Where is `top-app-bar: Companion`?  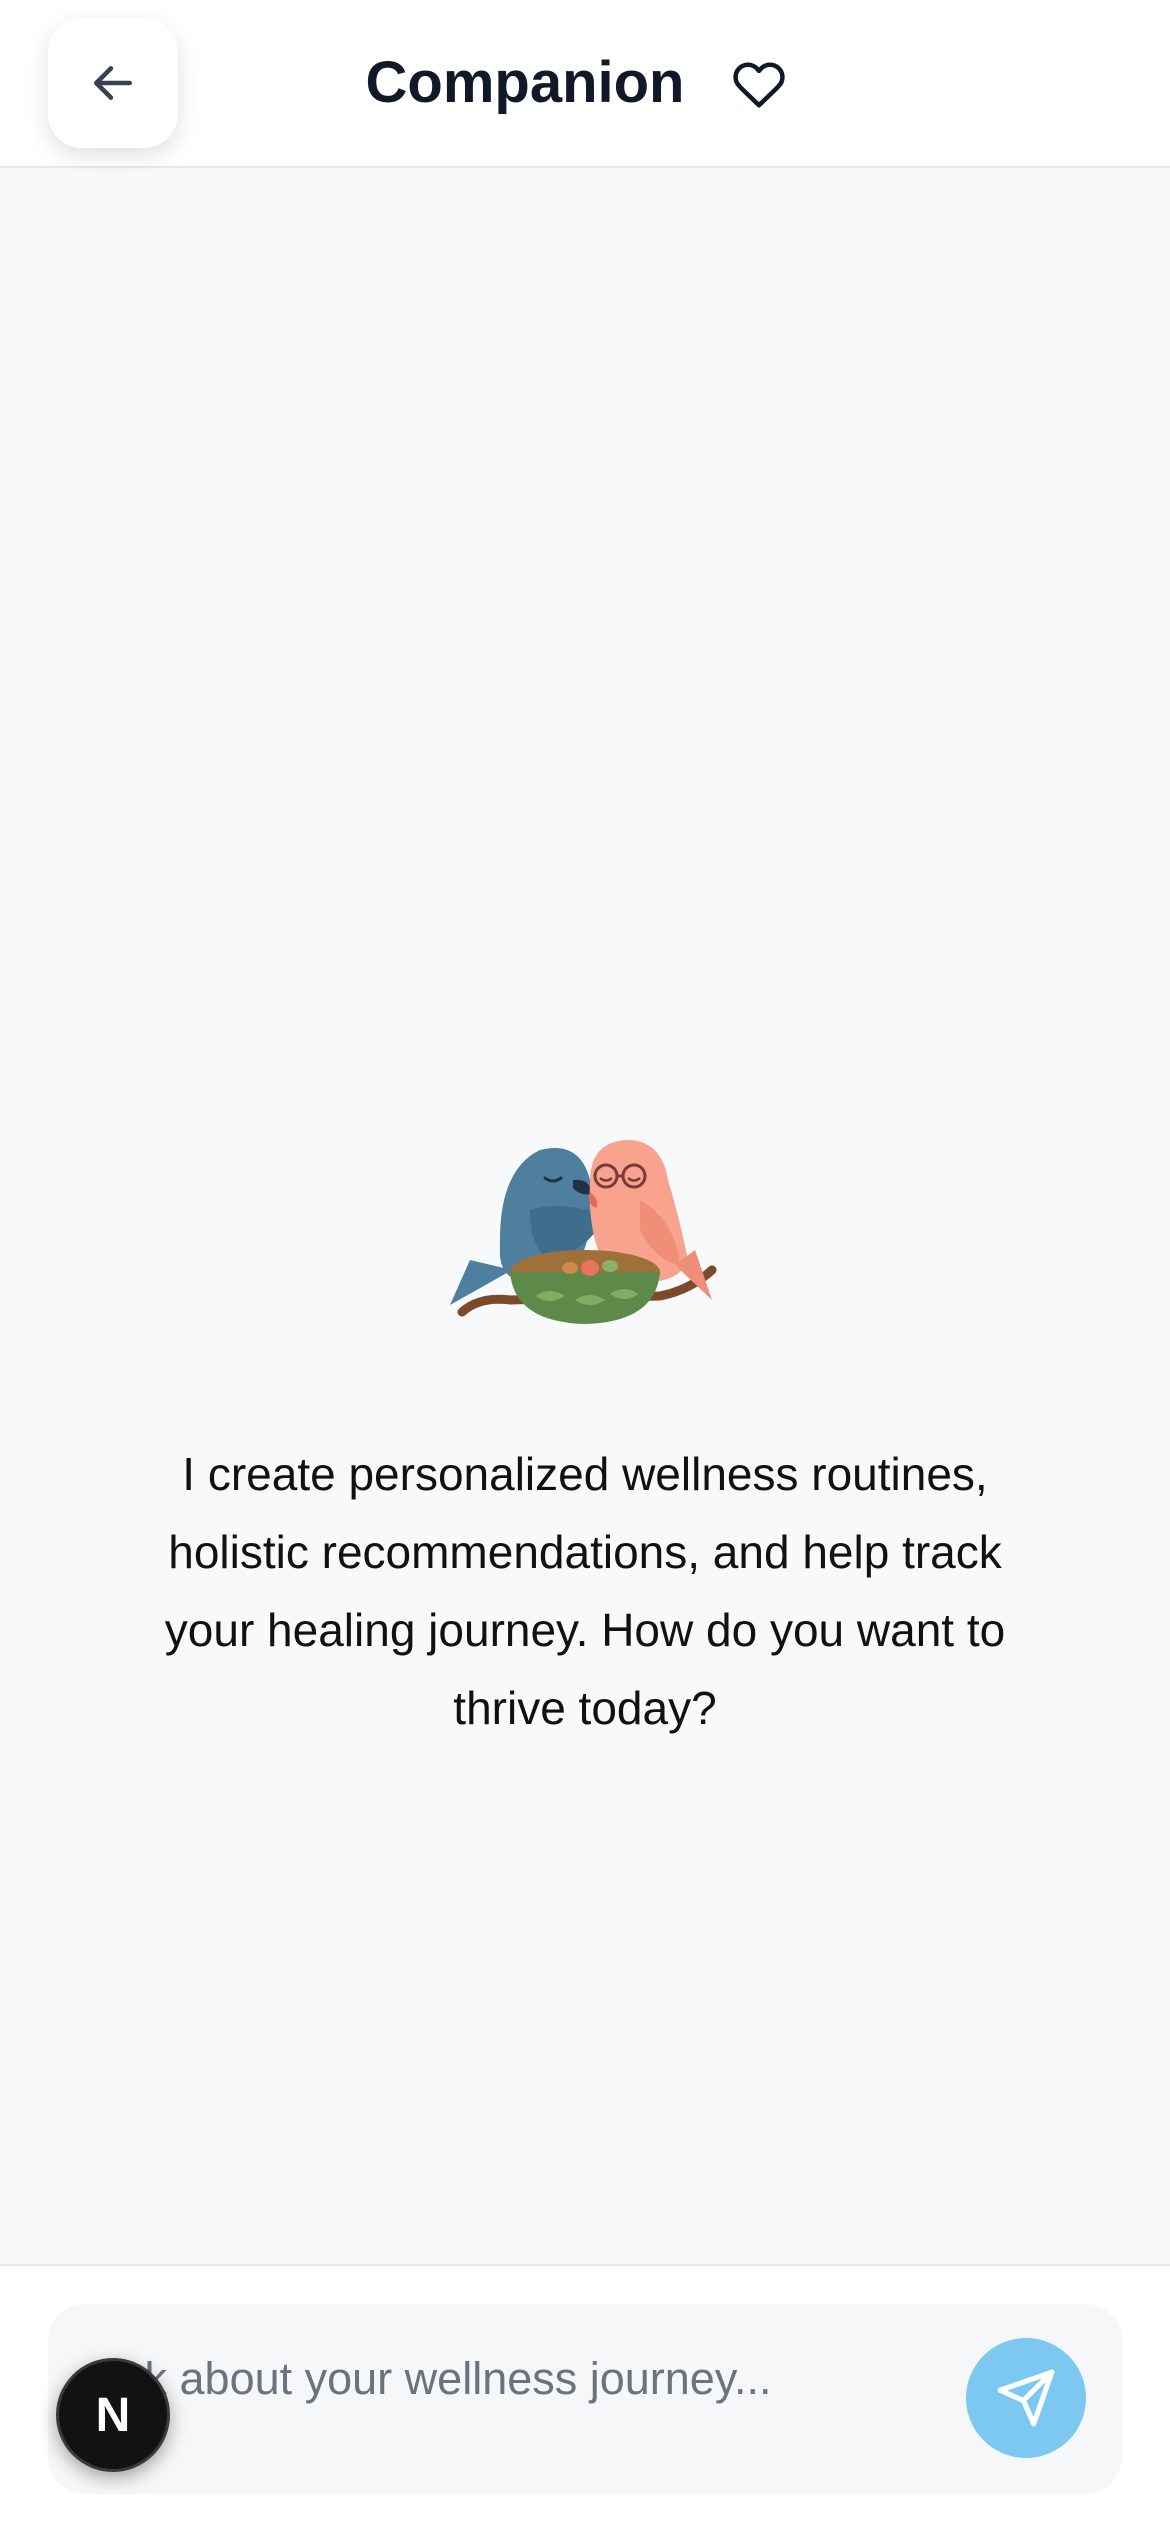 top-app-bar: Companion is located at coordinates (585, 84).